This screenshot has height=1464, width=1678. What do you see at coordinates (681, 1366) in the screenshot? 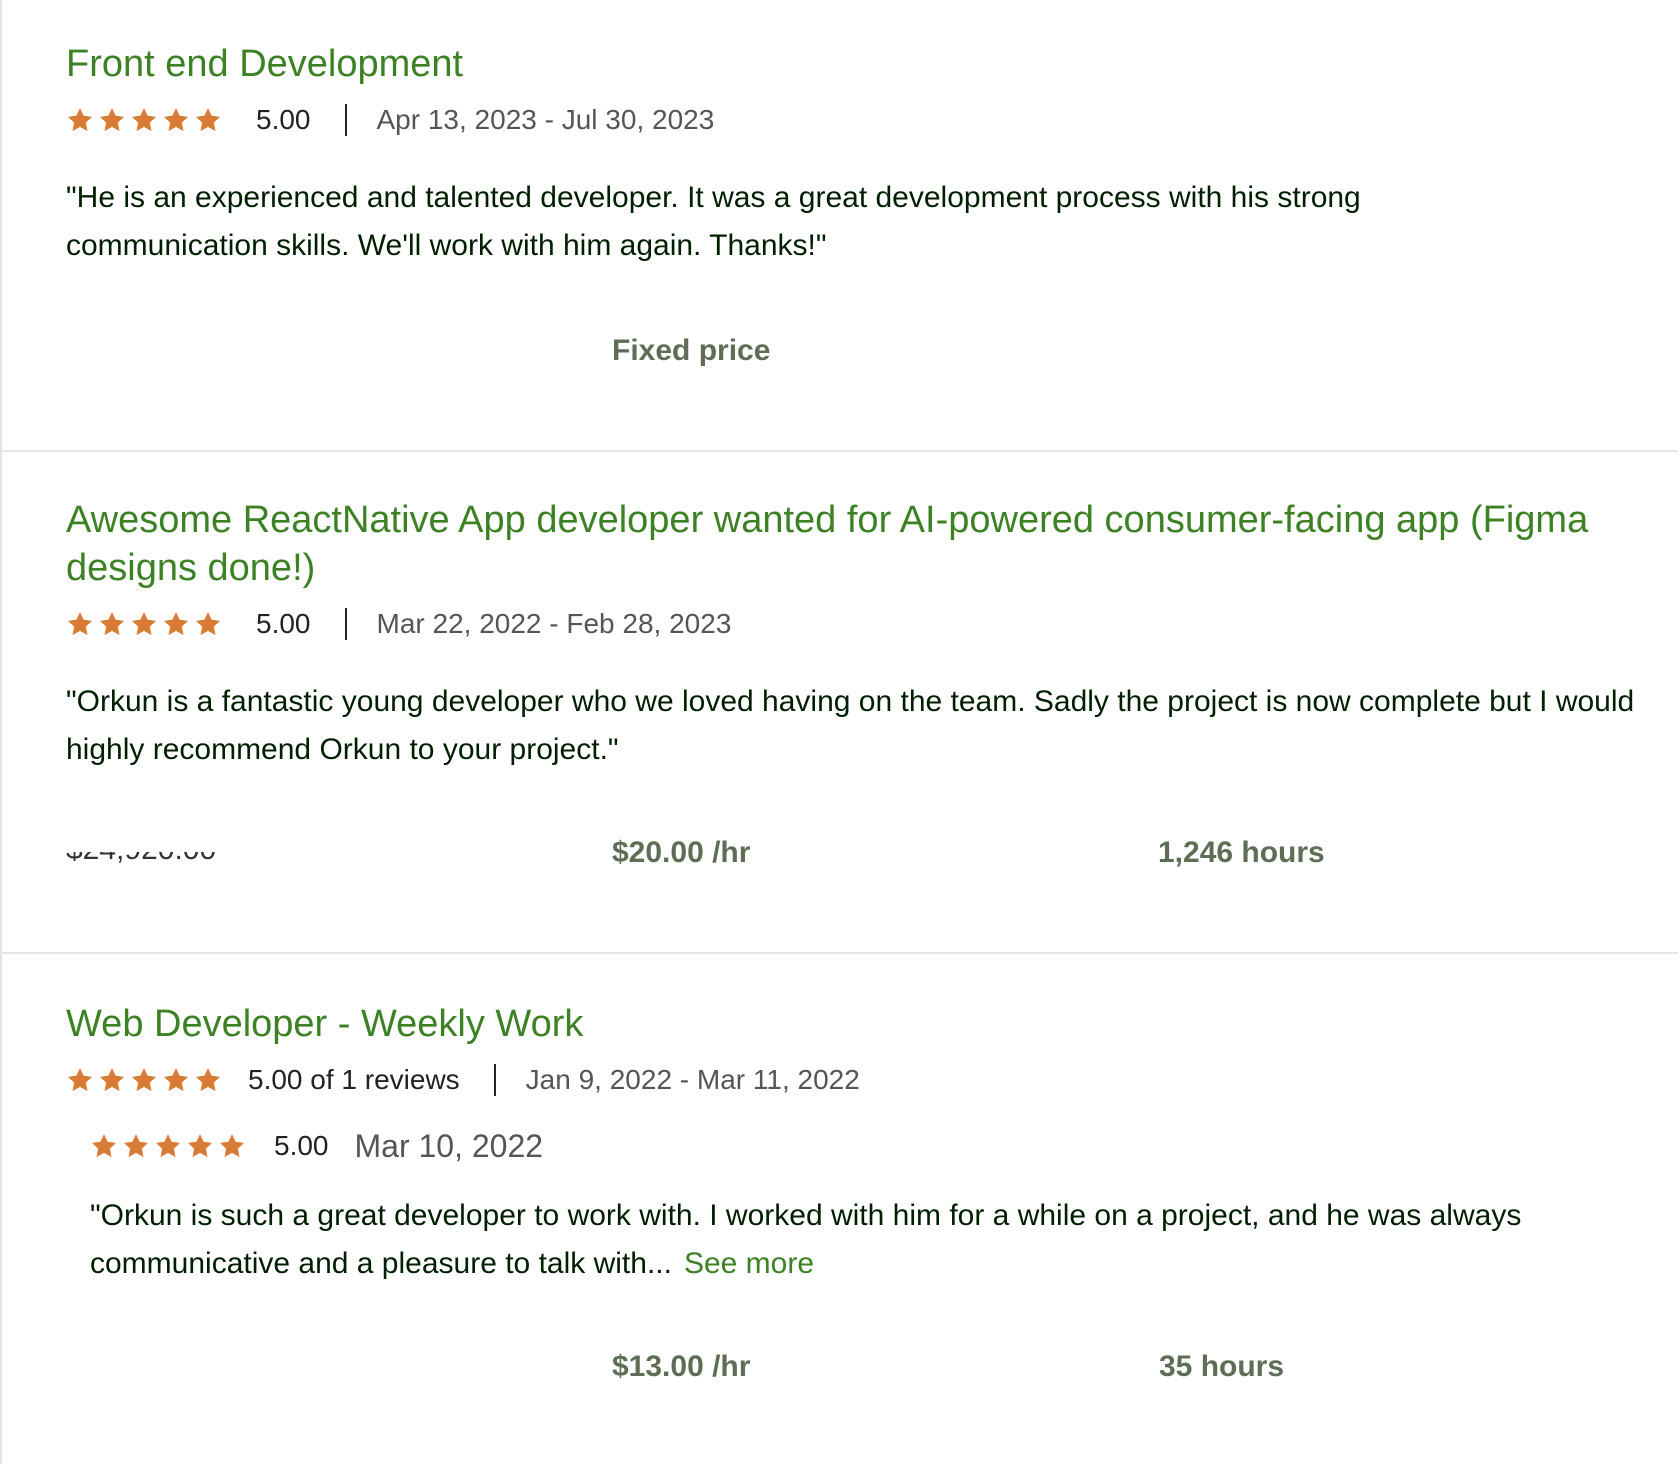
I see `hourly-rate: $13.00 /hr` at bounding box center [681, 1366].